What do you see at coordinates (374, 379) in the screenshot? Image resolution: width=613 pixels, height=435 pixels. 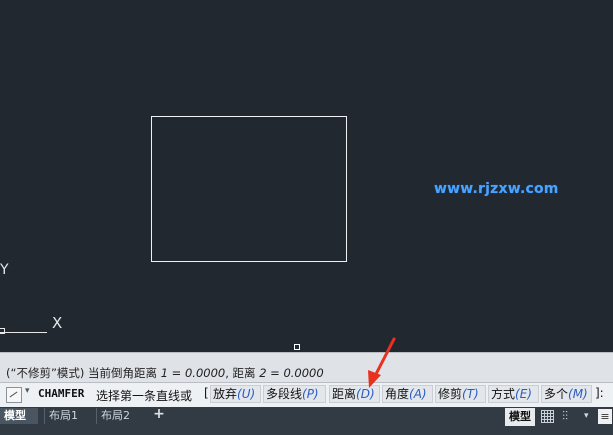 I see `arrow-head` at bounding box center [374, 379].